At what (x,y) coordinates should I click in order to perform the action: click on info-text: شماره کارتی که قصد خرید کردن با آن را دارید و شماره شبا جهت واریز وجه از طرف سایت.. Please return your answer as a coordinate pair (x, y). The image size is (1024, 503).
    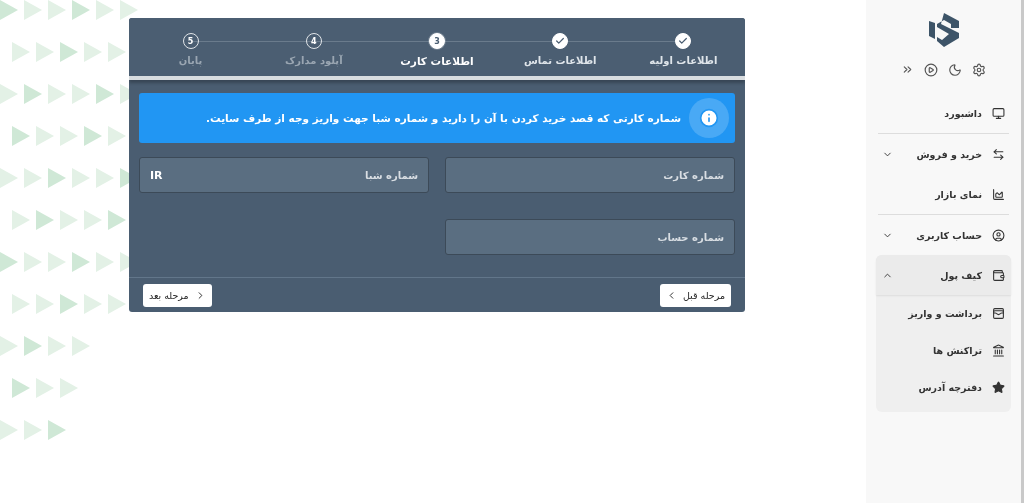
    Looking at the image, I should click on (443, 118).